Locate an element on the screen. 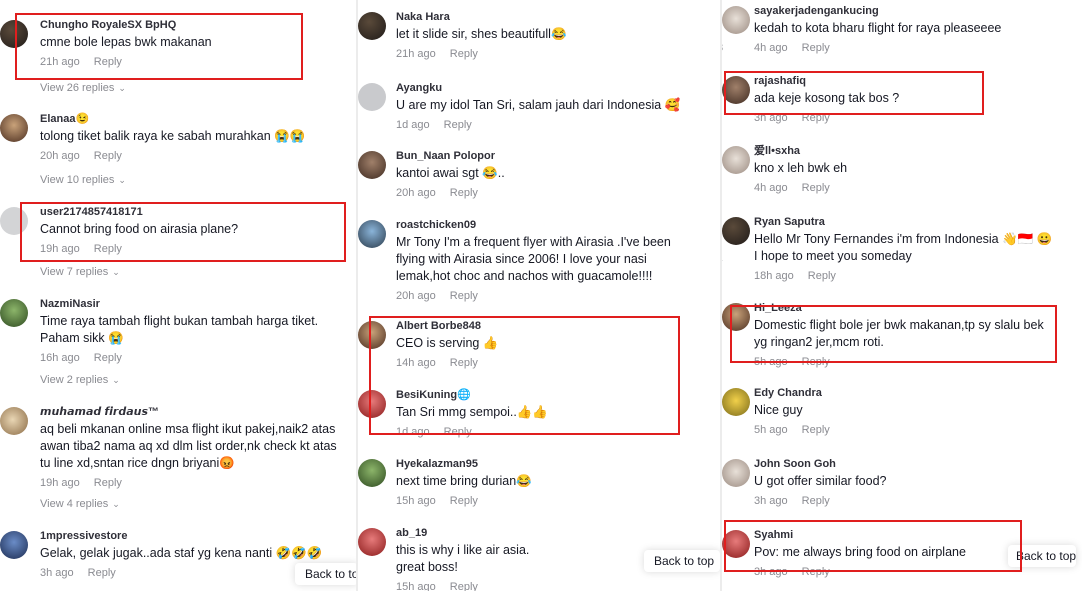 The height and width of the screenshot is (591, 1082). username: BesiKuning🌐 is located at coordinates (556, 395).